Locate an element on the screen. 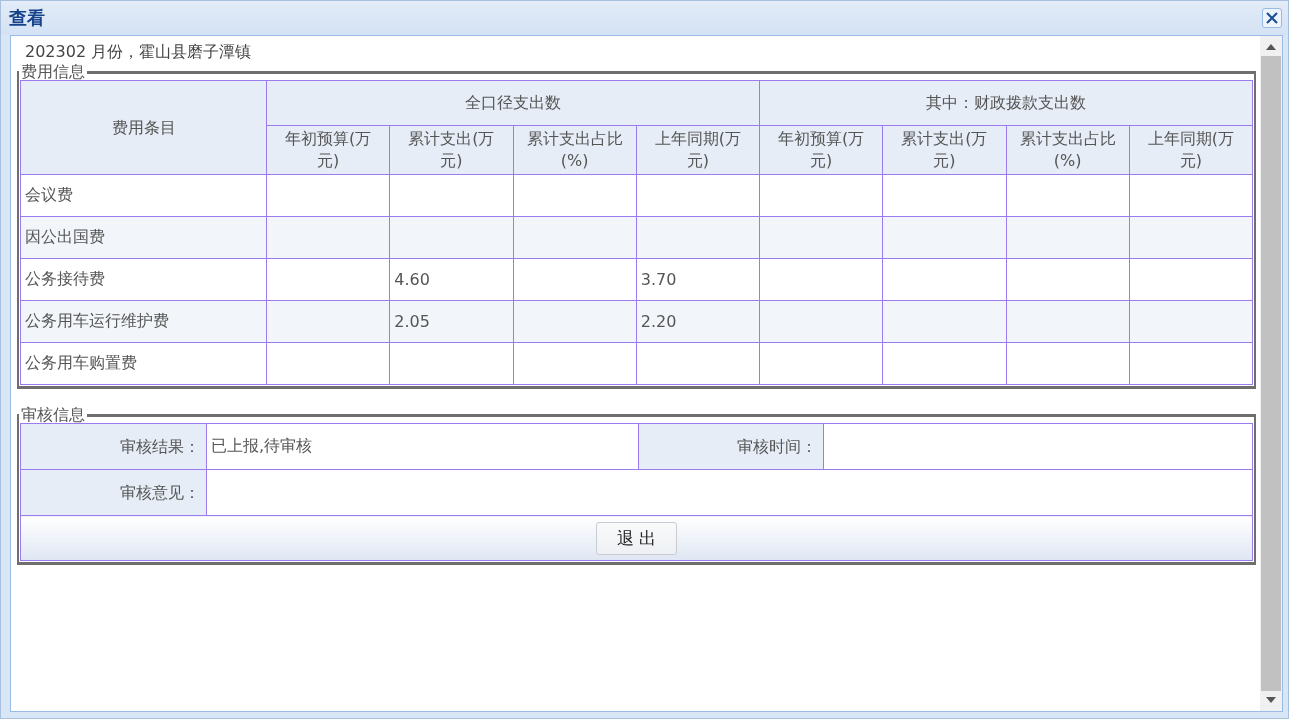 Image resolution: width=1289 pixels, height=719 pixels. table-cell: 2.05 is located at coordinates (451, 321).